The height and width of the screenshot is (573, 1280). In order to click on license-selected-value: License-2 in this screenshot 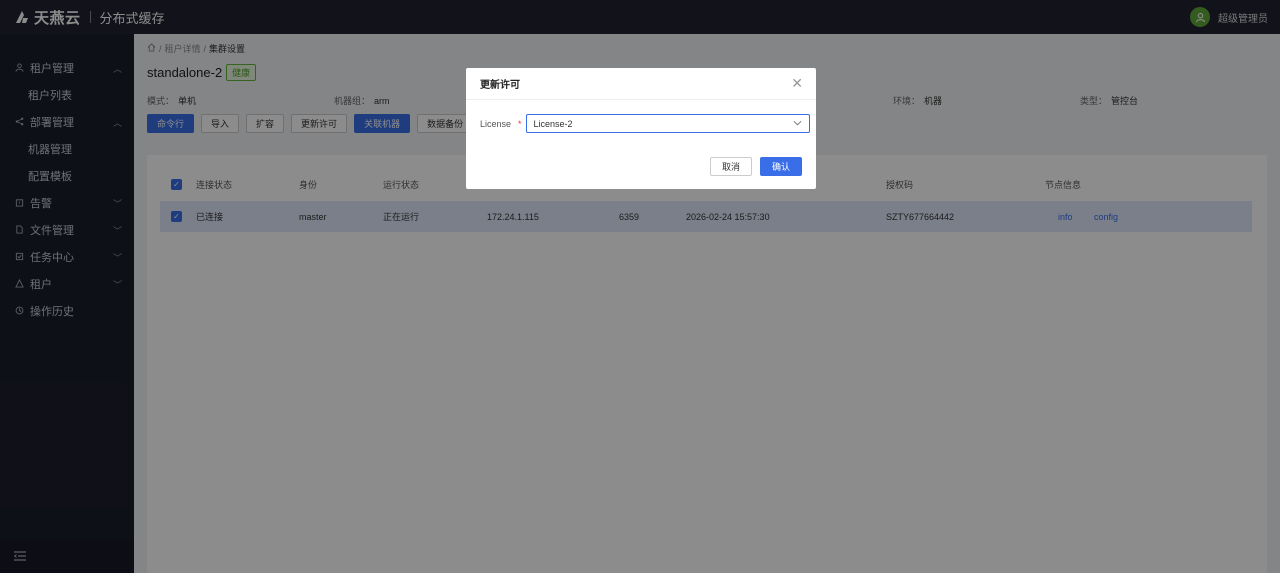, I will do `click(553, 123)`.